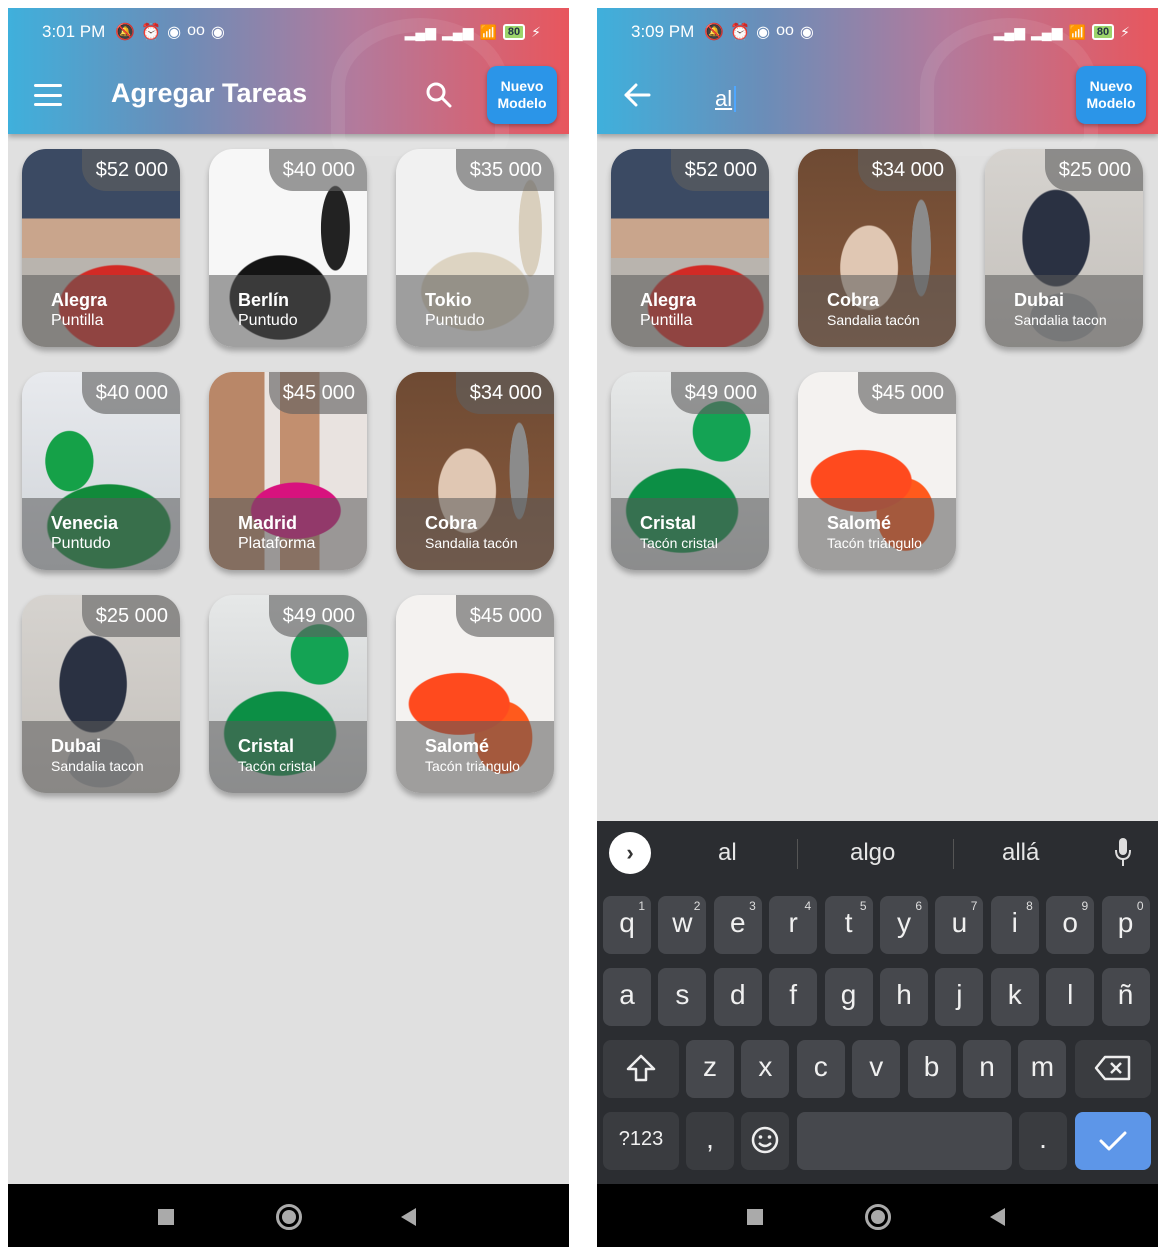 Image resolution: width=1159 pixels, height=1247 pixels. What do you see at coordinates (630, 853) in the screenshot?
I see `expand-toolbar-icon: ›` at bounding box center [630, 853].